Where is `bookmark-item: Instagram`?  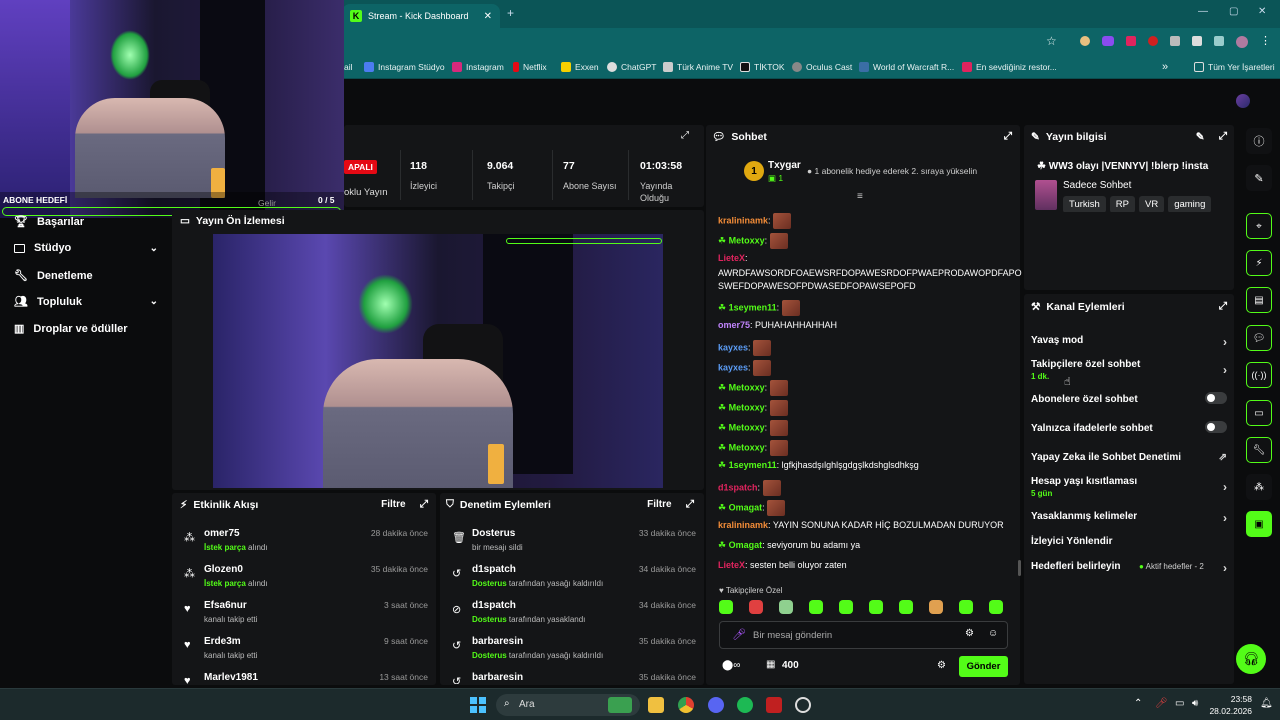
bookmark-item: Instagram is located at coordinates (478, 67).